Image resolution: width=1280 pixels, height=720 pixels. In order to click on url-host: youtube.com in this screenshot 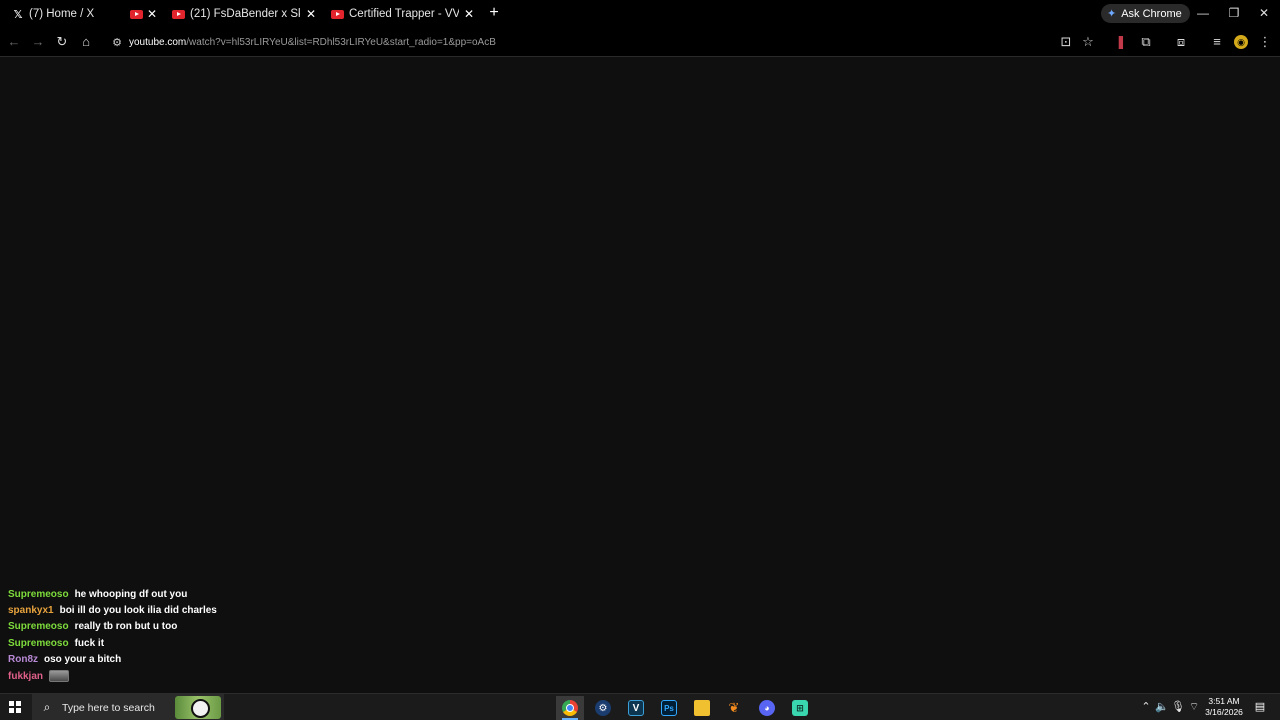, I will do `click(158, 42)`.